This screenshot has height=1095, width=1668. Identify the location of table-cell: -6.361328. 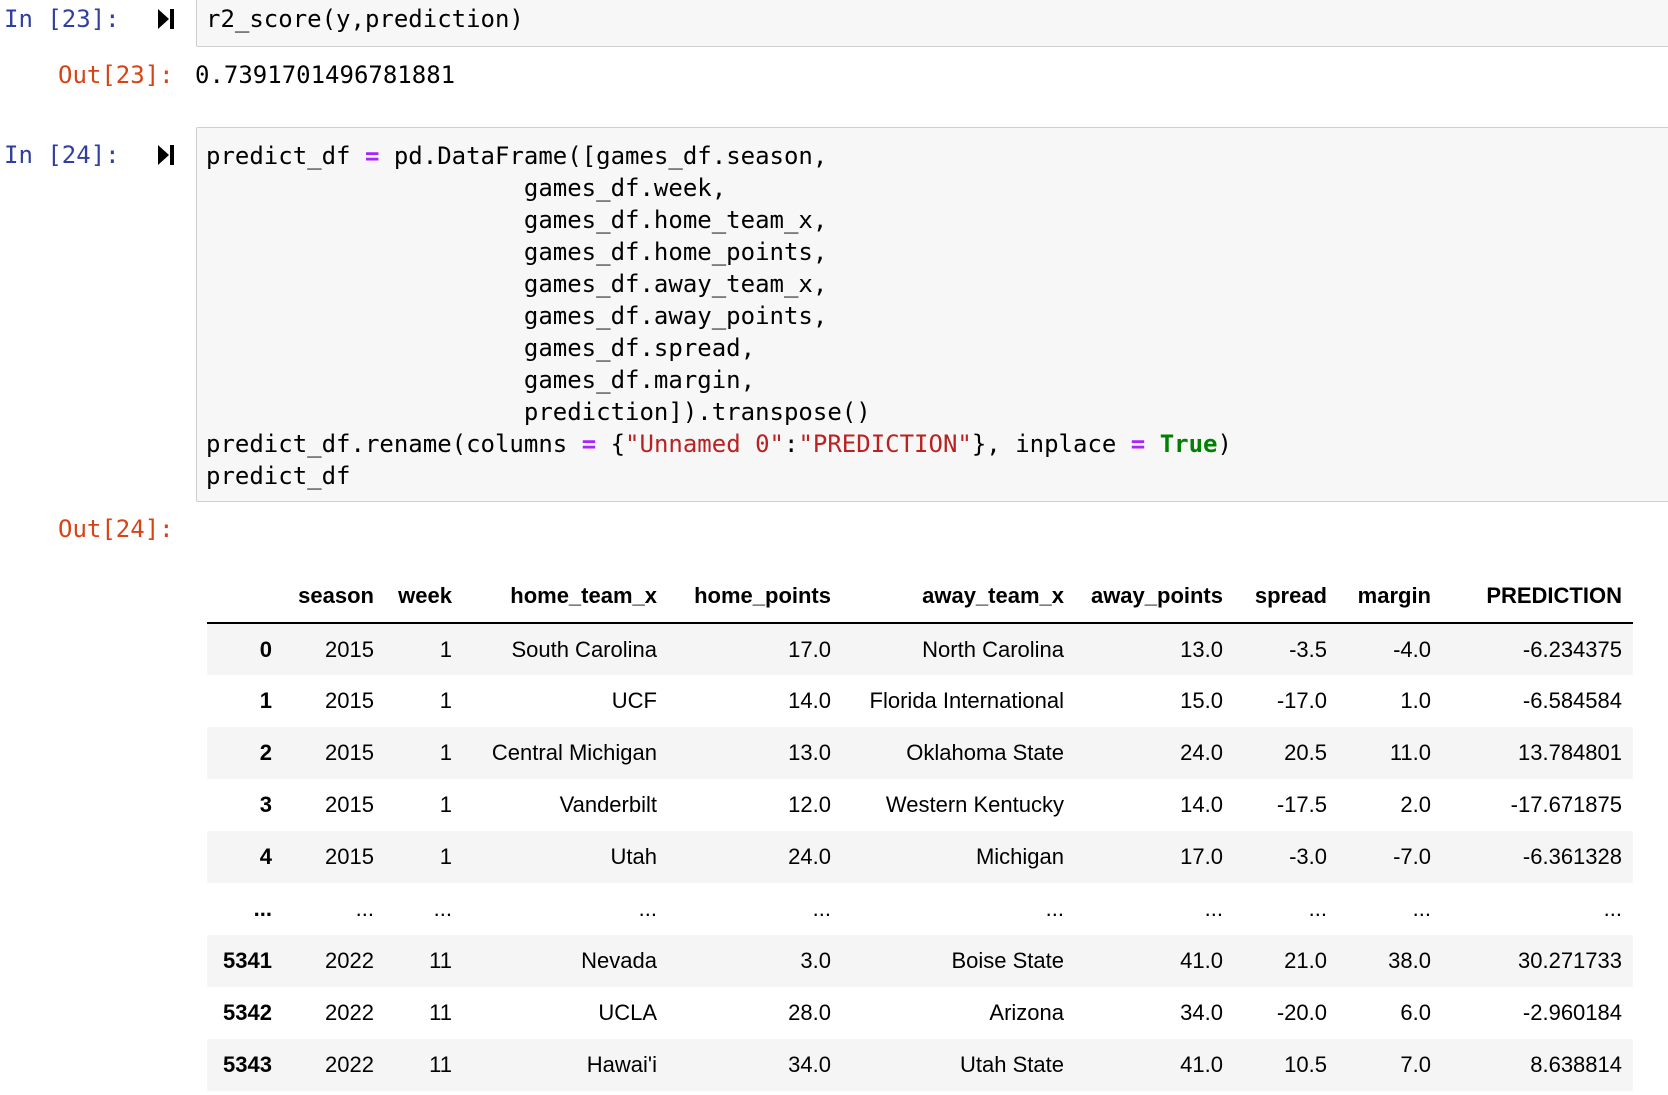
(1572, 856).